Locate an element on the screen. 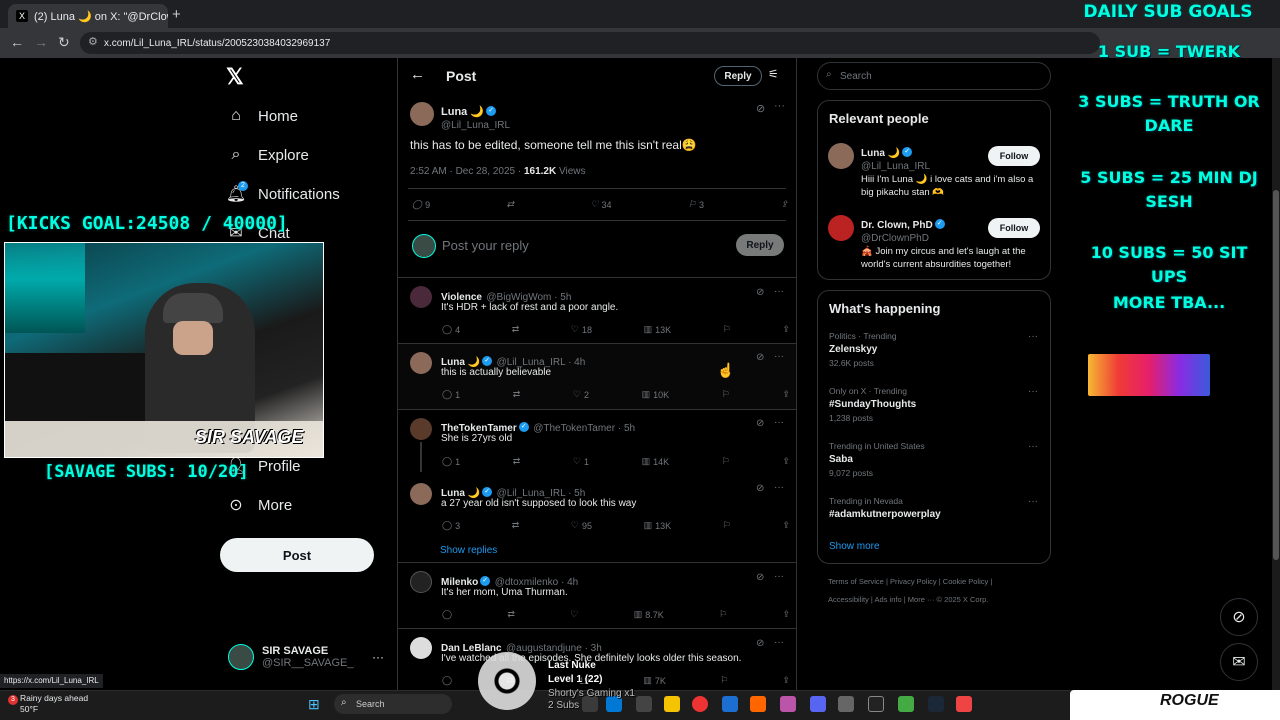  like-action: ♡ 18 is located at coordinates (581, 329).